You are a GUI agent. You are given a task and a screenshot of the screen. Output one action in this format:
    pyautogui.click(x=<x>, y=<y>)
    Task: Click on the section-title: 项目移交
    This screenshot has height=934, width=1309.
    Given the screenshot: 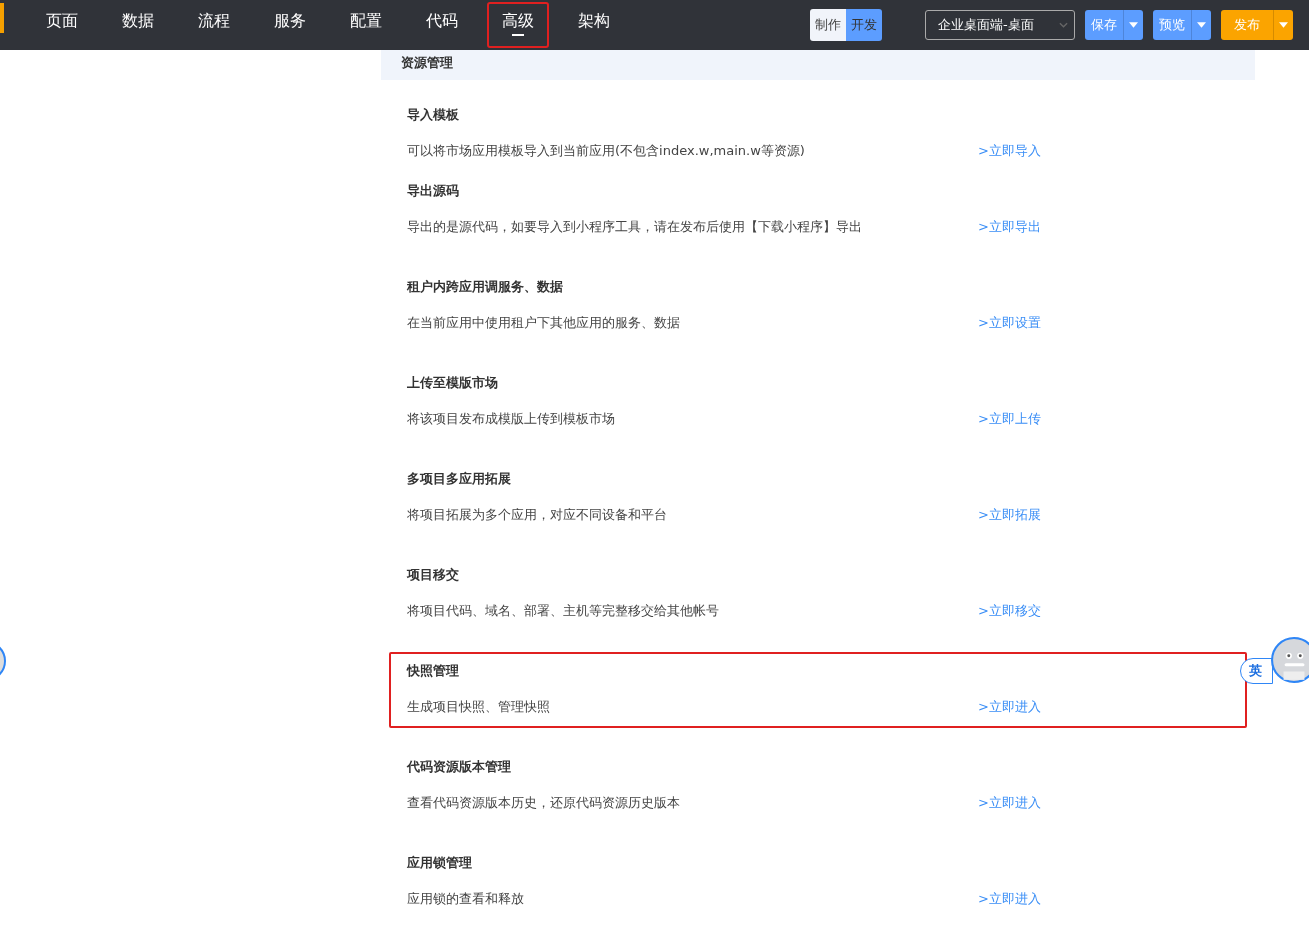 What is the action you would take?
    pyautogui.click(x=433, y=575)
    